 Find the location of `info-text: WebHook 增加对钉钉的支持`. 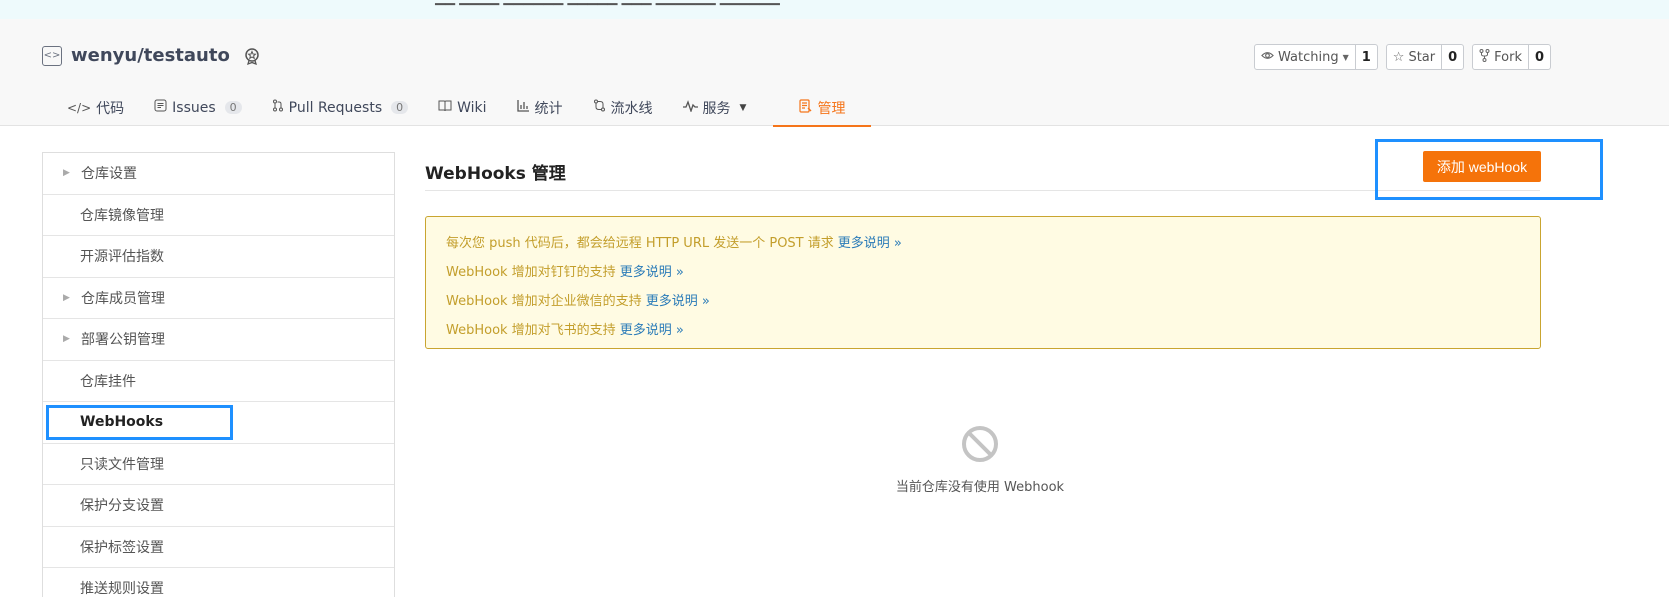

info-text: WebHook 增加对钉钉的支持 is located at coordinates (531, 272).